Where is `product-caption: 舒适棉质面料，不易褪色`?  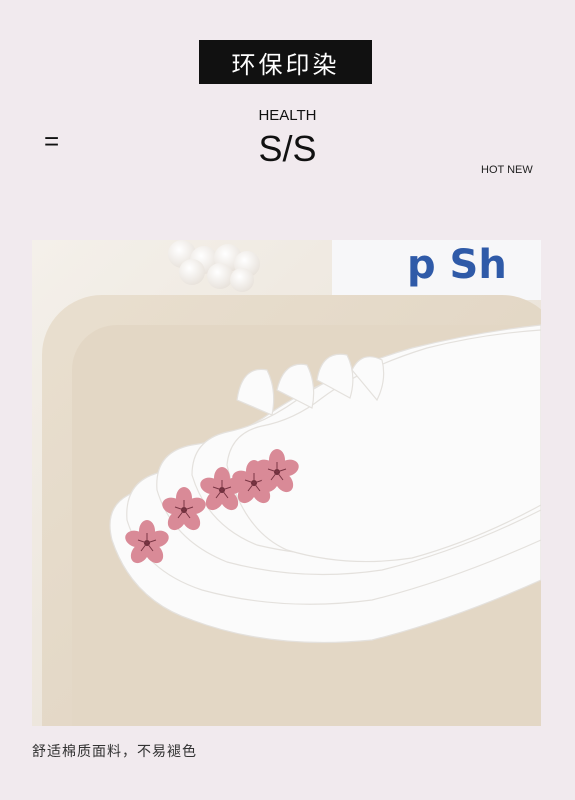 product-caption: 舒适棉质面料，不易褪色 is located at coordinates (114, 752).